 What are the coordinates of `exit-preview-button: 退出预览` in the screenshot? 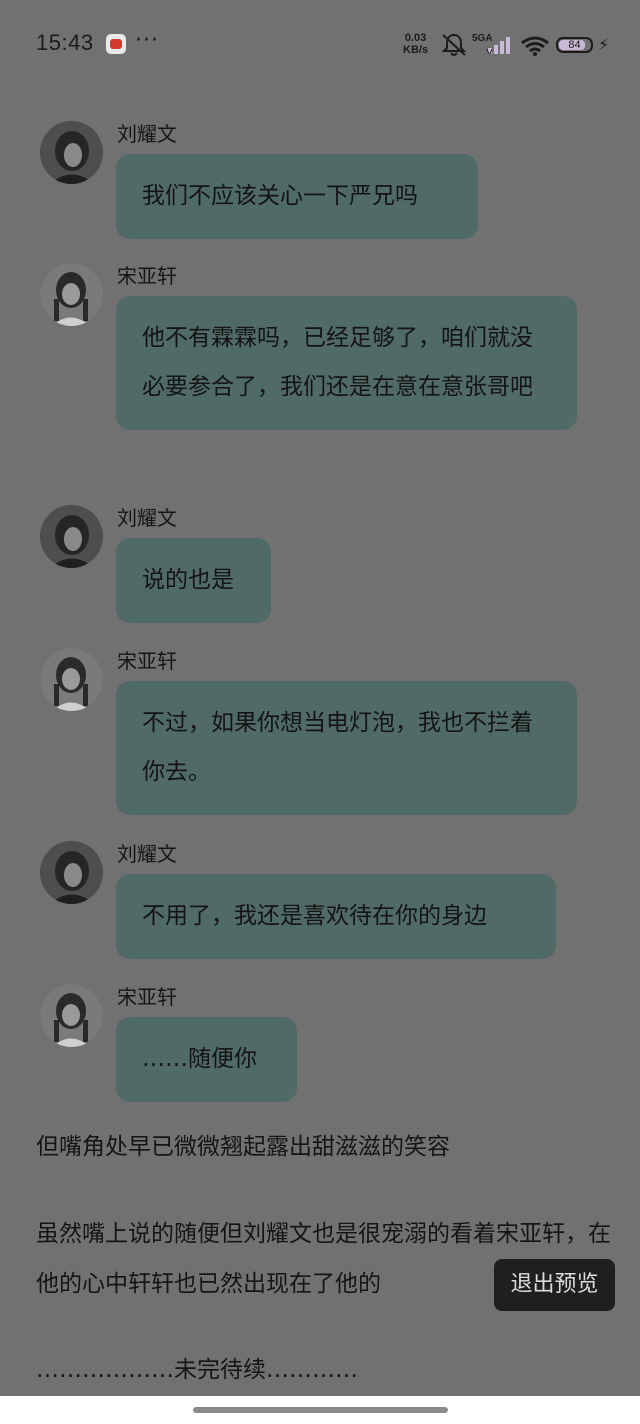 It's located at (554, 1285).